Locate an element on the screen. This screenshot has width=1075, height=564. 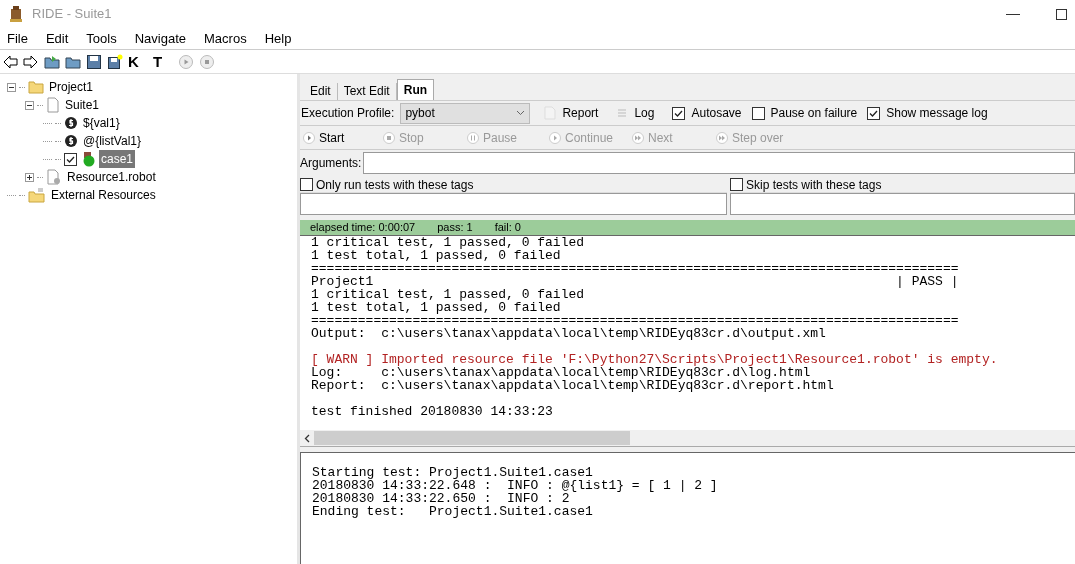
search-keyword-button: K is located at coordinates (138, 61).